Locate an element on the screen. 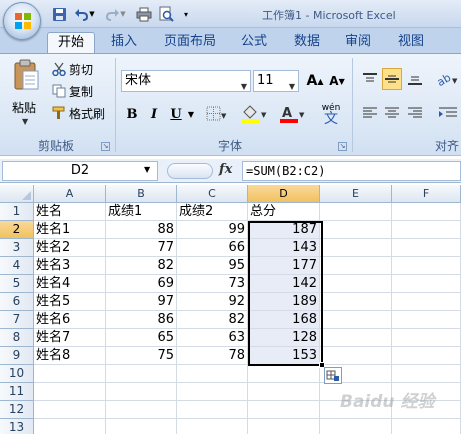 This screenshot has width=461, height=434. copy-button: 复制 is located at coordinates (72, 91).